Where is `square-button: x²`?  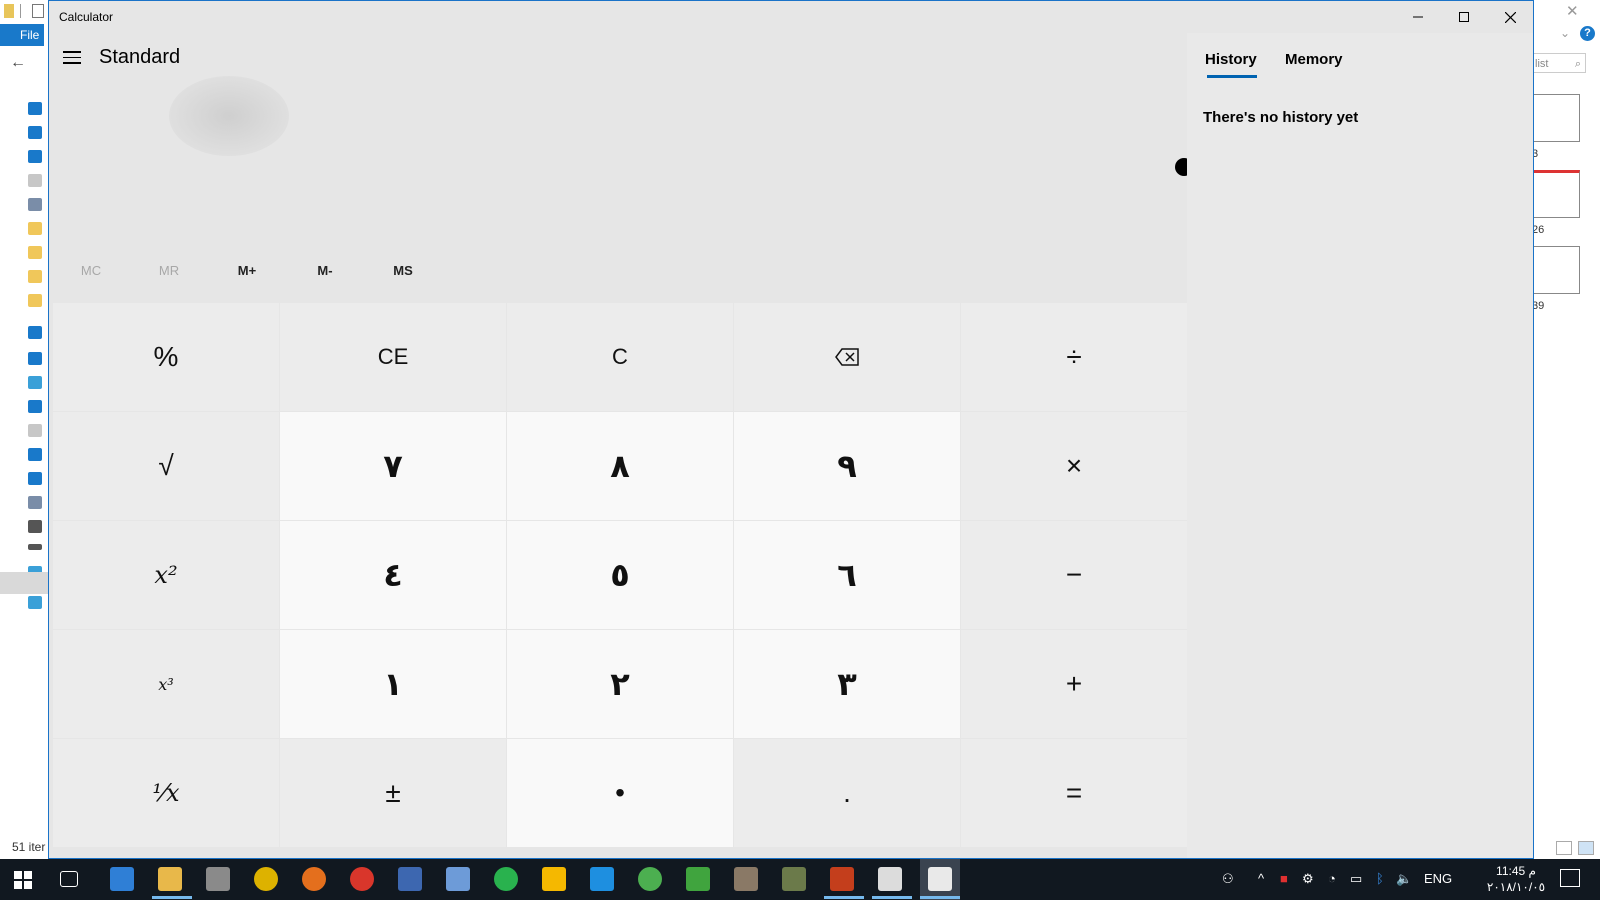
square-button: x² is located at coordinates (166, 575).